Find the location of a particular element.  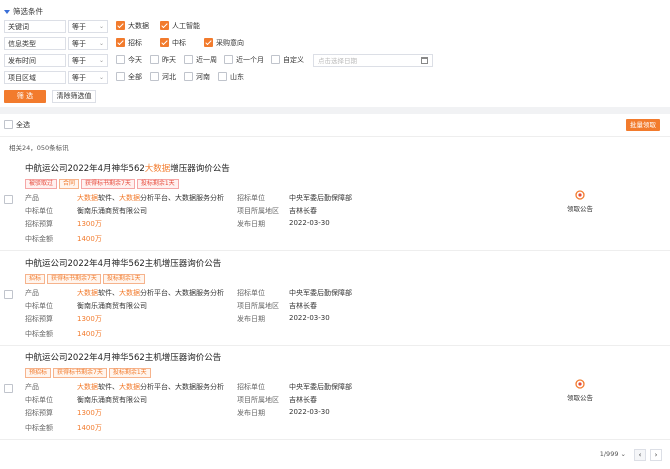

prev-page-button: ‹ is located at coordinates (640, 455).